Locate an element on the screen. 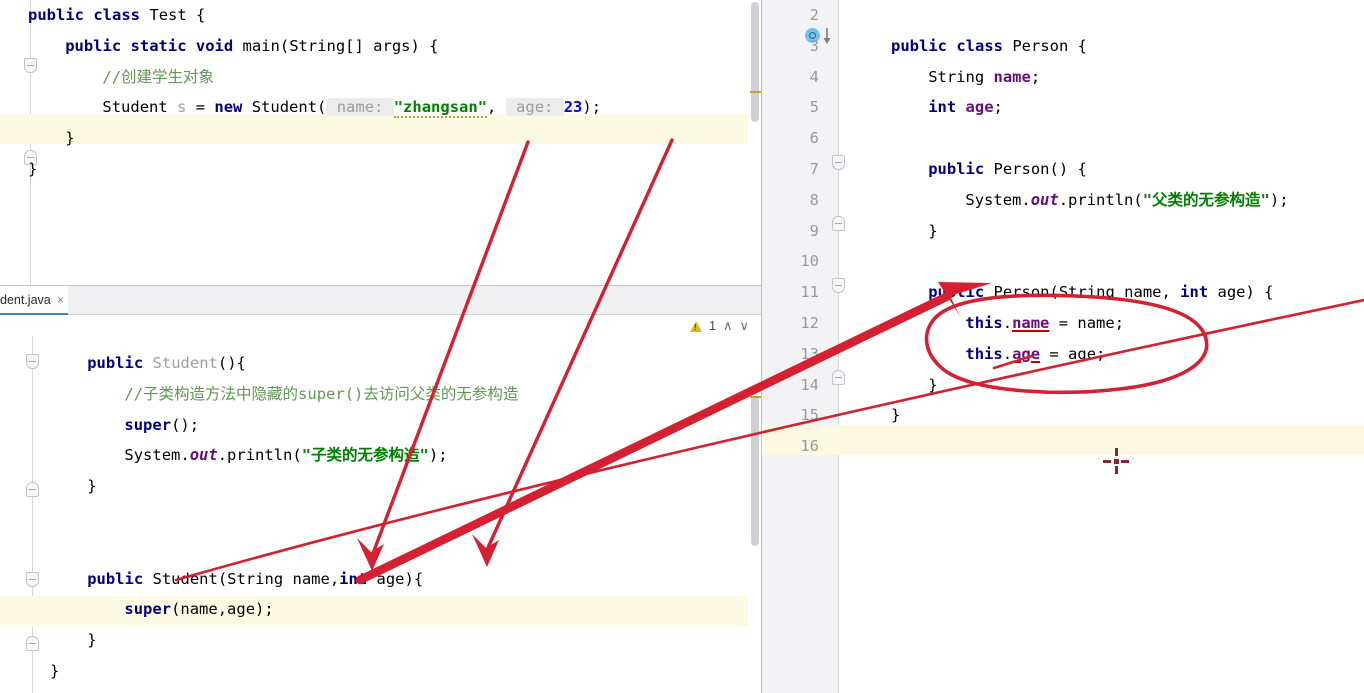 The image size is (1364, 693). code-tokens: public class Test { is located at coordinates (116, 15).